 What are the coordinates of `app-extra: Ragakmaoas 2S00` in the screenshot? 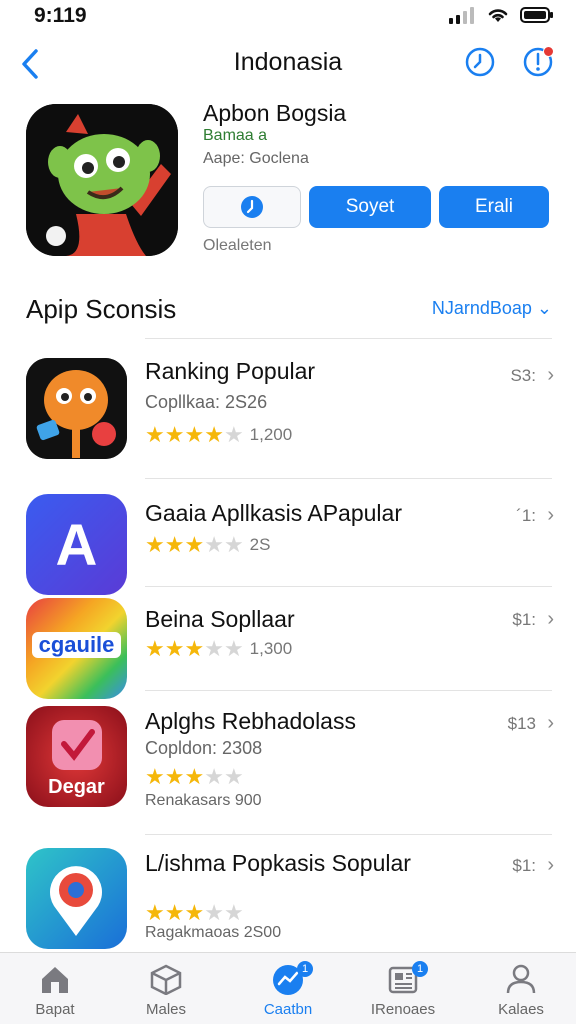 It's located at (213, 932).